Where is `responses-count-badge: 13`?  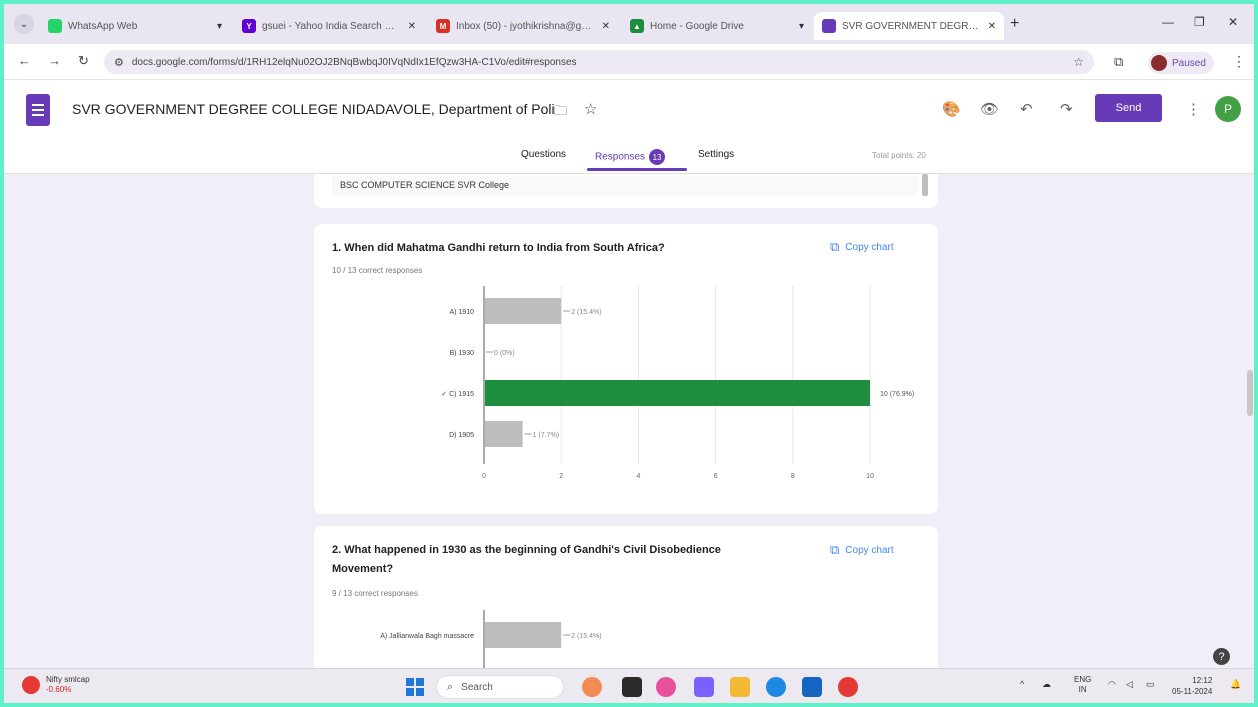 responses-count-badge: 13 is located at coordinates (657, 157).